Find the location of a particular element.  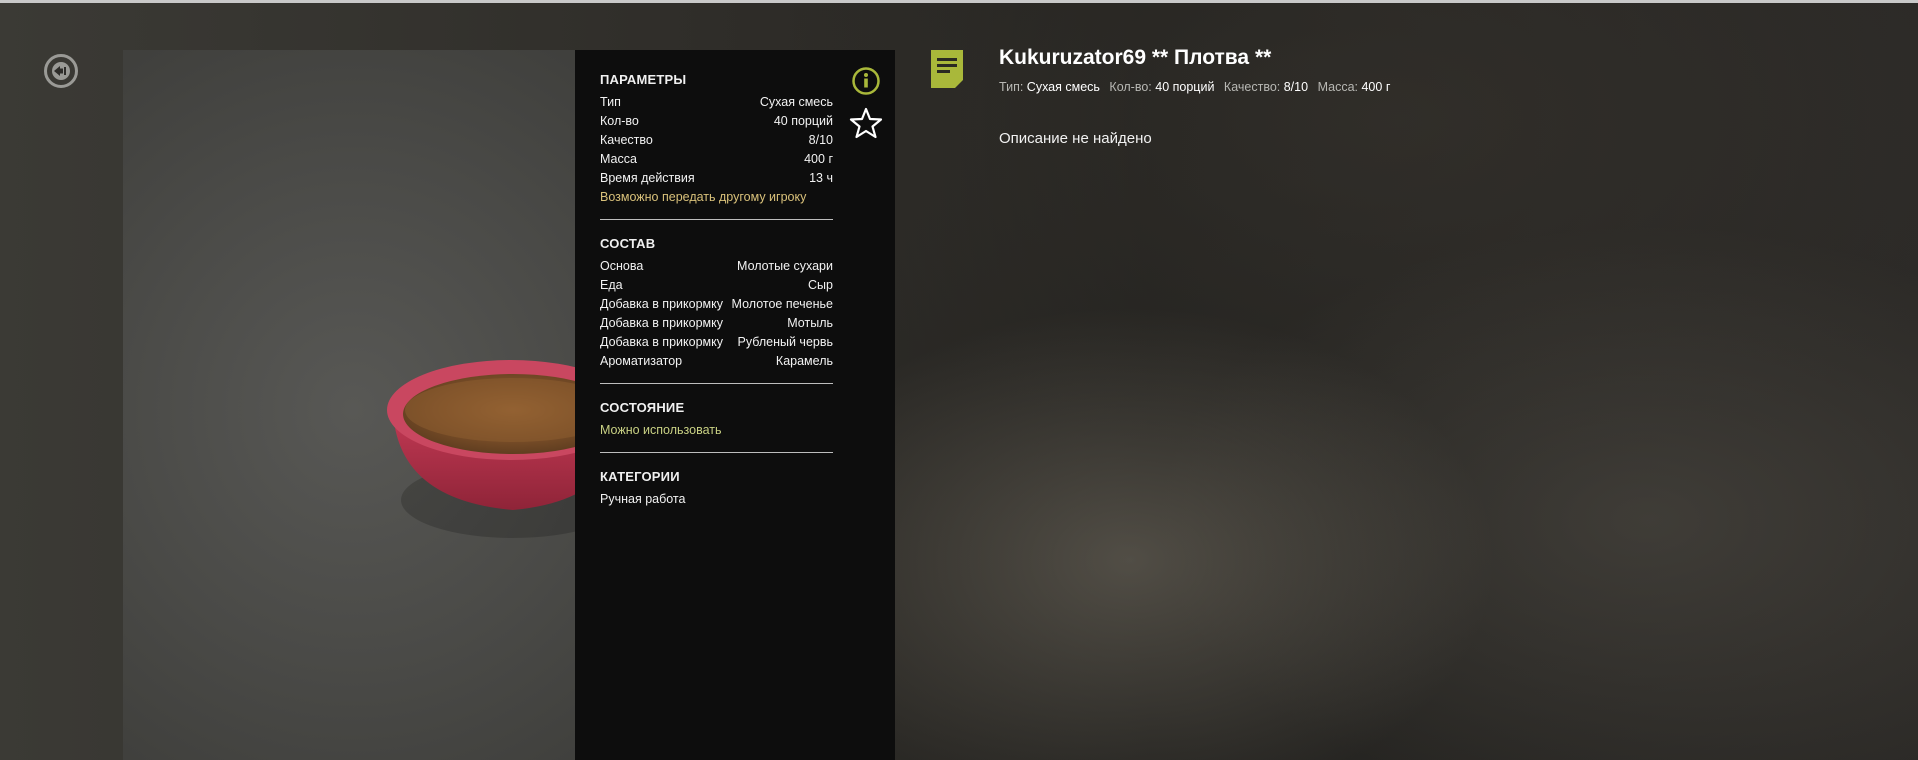

meta-value: Сухая смесь is located at coordinates (1063, 87).